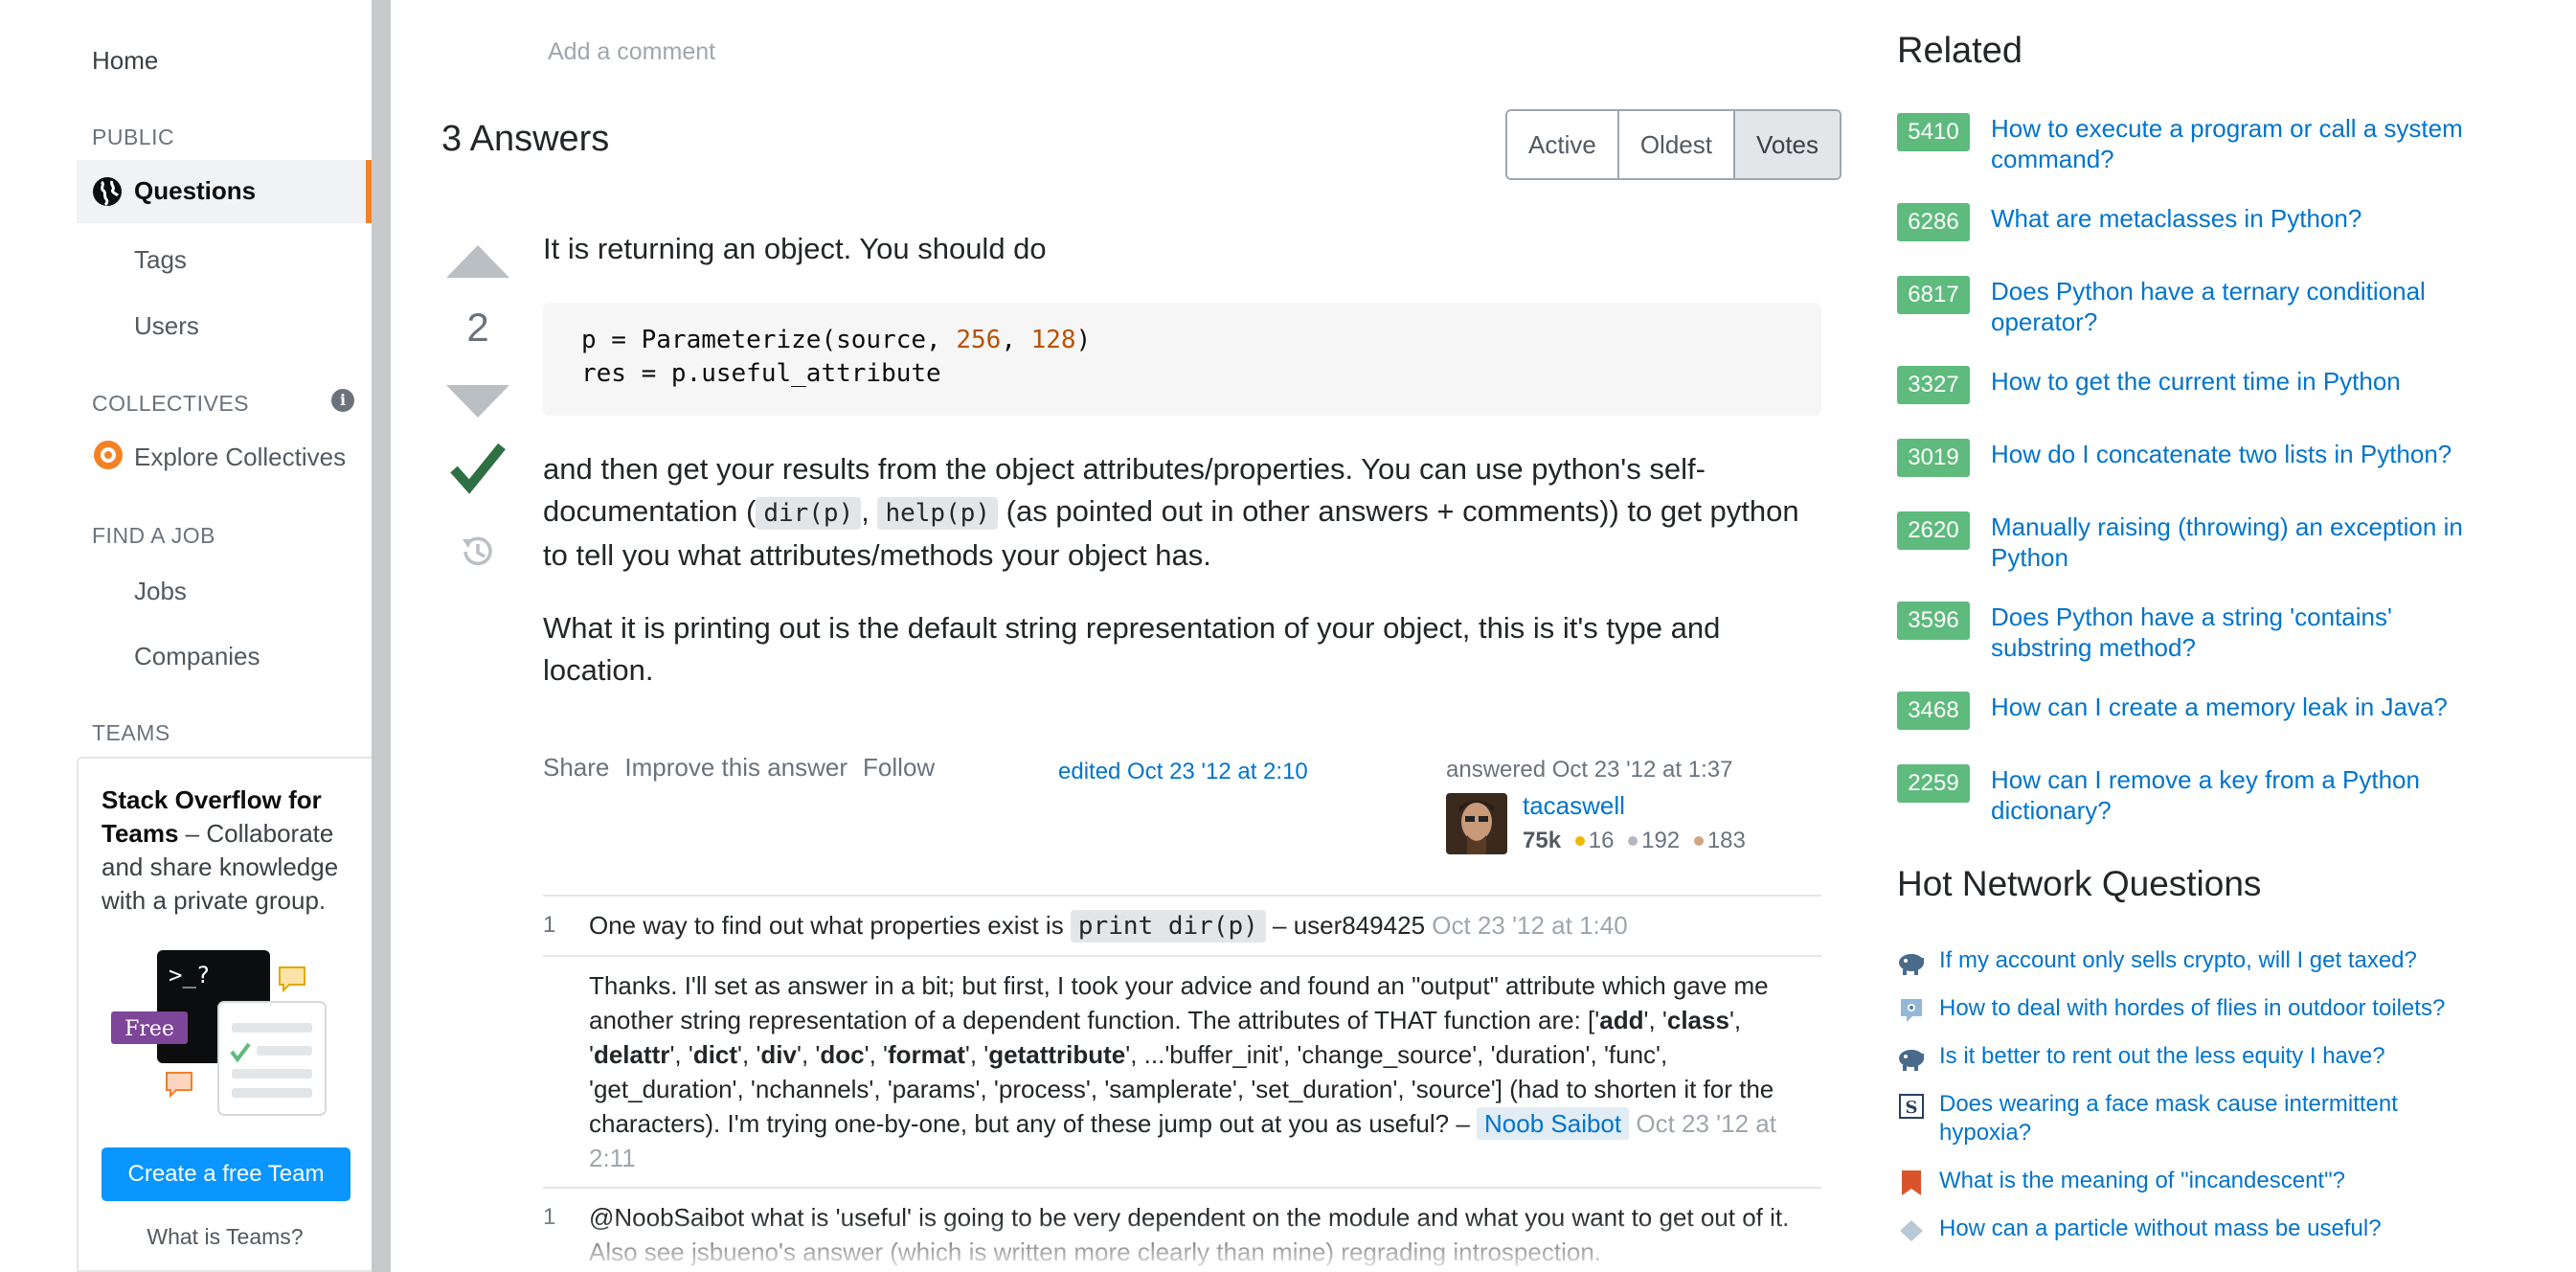 The image size is (2576, 1272). Describe the element at coordinates (1526, 925) in the screenshot. I see `comment-date: Oct 23 '12 at 1:40` at that location.